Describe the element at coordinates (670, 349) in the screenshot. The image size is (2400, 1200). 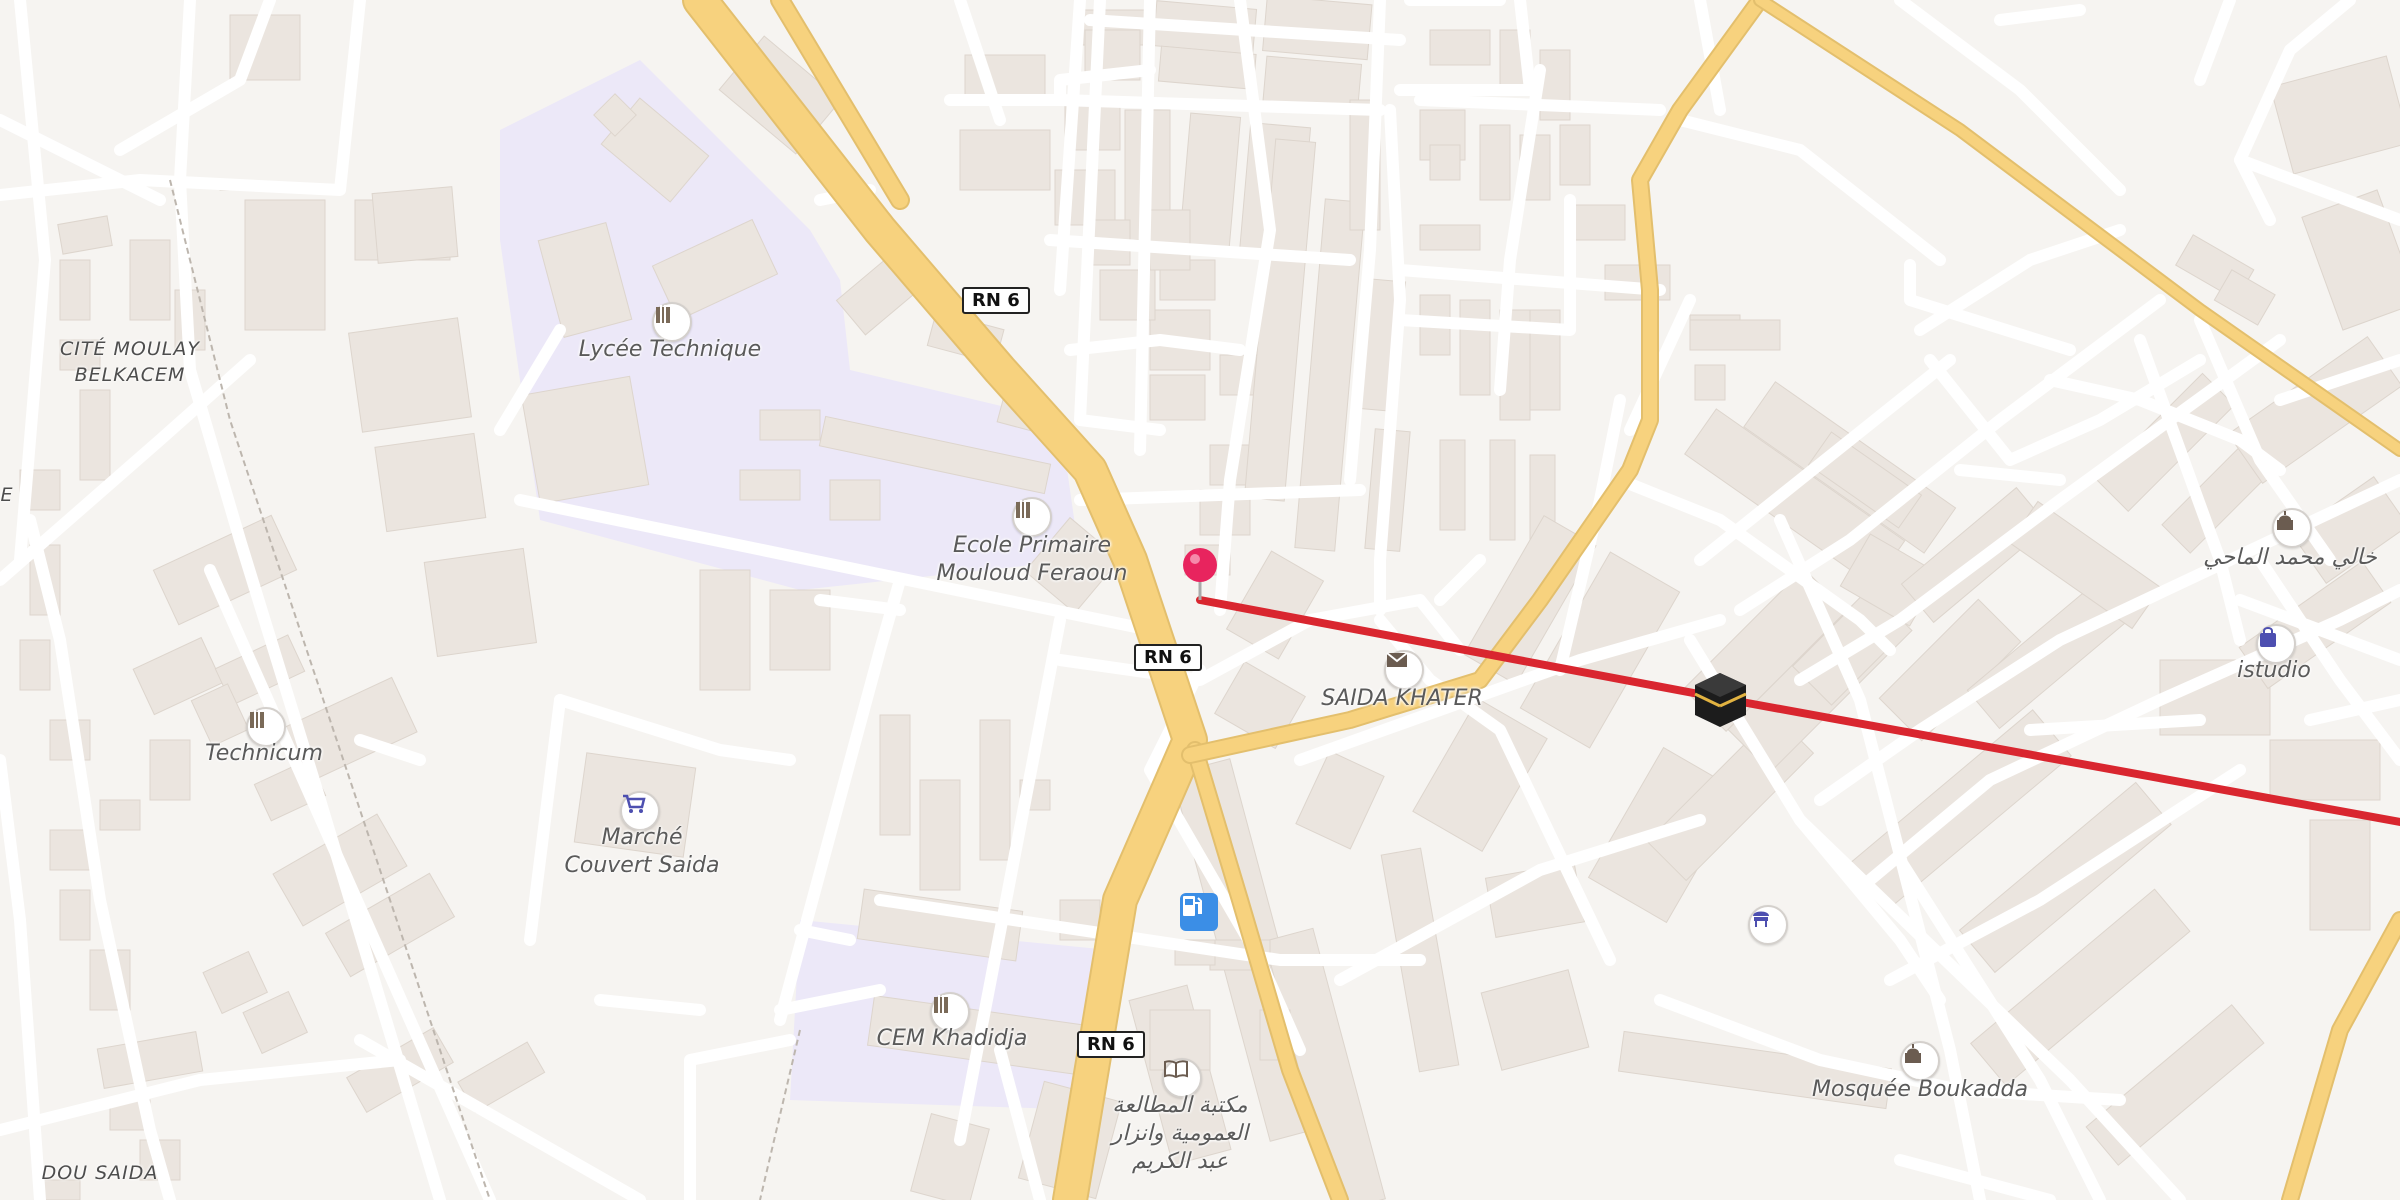
I see `label-lycee-technique: Lycée Technique` at that location.